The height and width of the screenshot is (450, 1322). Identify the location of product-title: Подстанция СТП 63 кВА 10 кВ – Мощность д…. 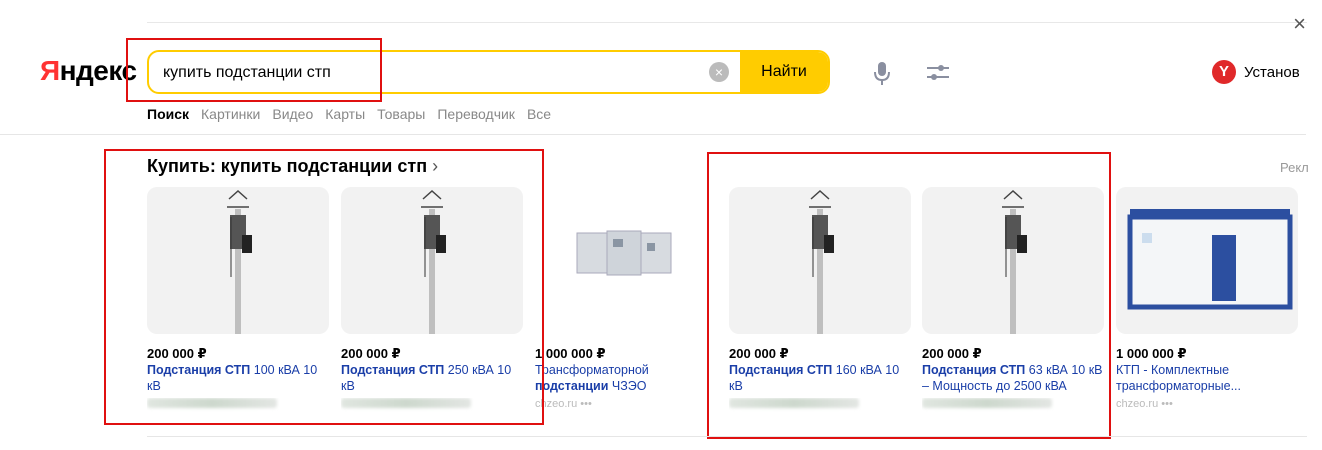
(1013, 378).